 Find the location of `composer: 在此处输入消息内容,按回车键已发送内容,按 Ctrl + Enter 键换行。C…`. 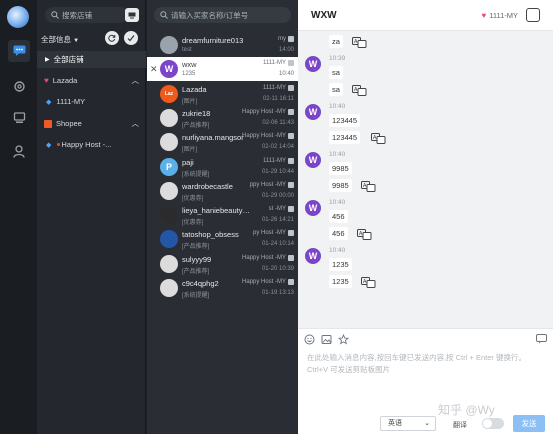

composer: 在此处输入消息内容,按回车键已发送内容,按 Ctrl + Enter 键换行。C… is located at coordinates (425, 381).